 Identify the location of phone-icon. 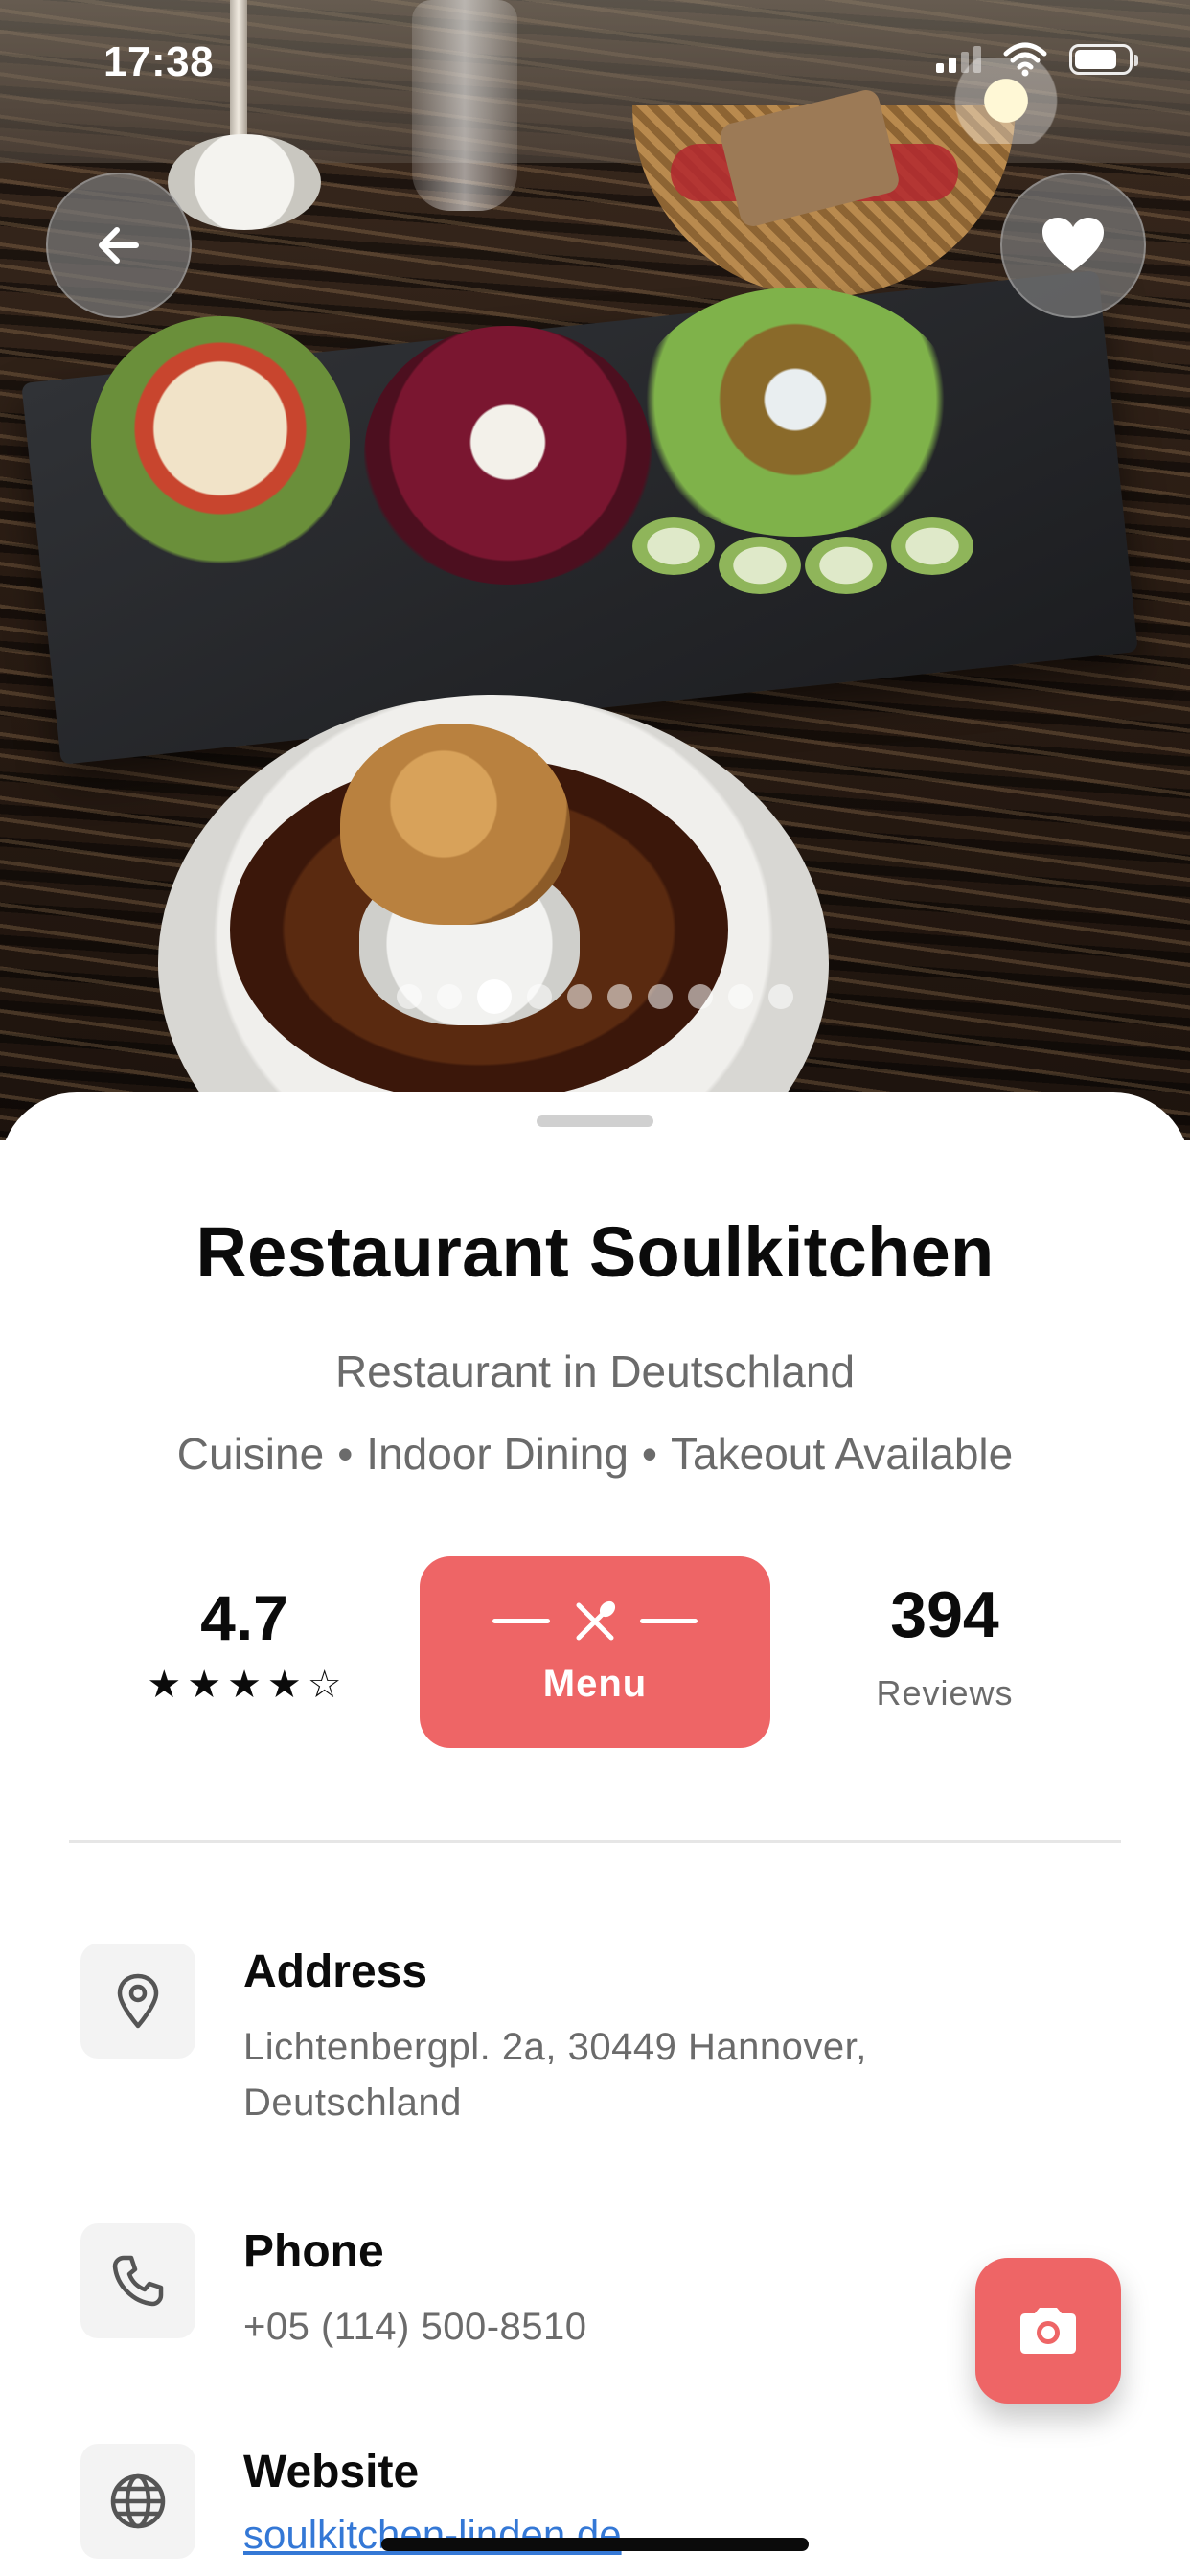
(138, 2281).